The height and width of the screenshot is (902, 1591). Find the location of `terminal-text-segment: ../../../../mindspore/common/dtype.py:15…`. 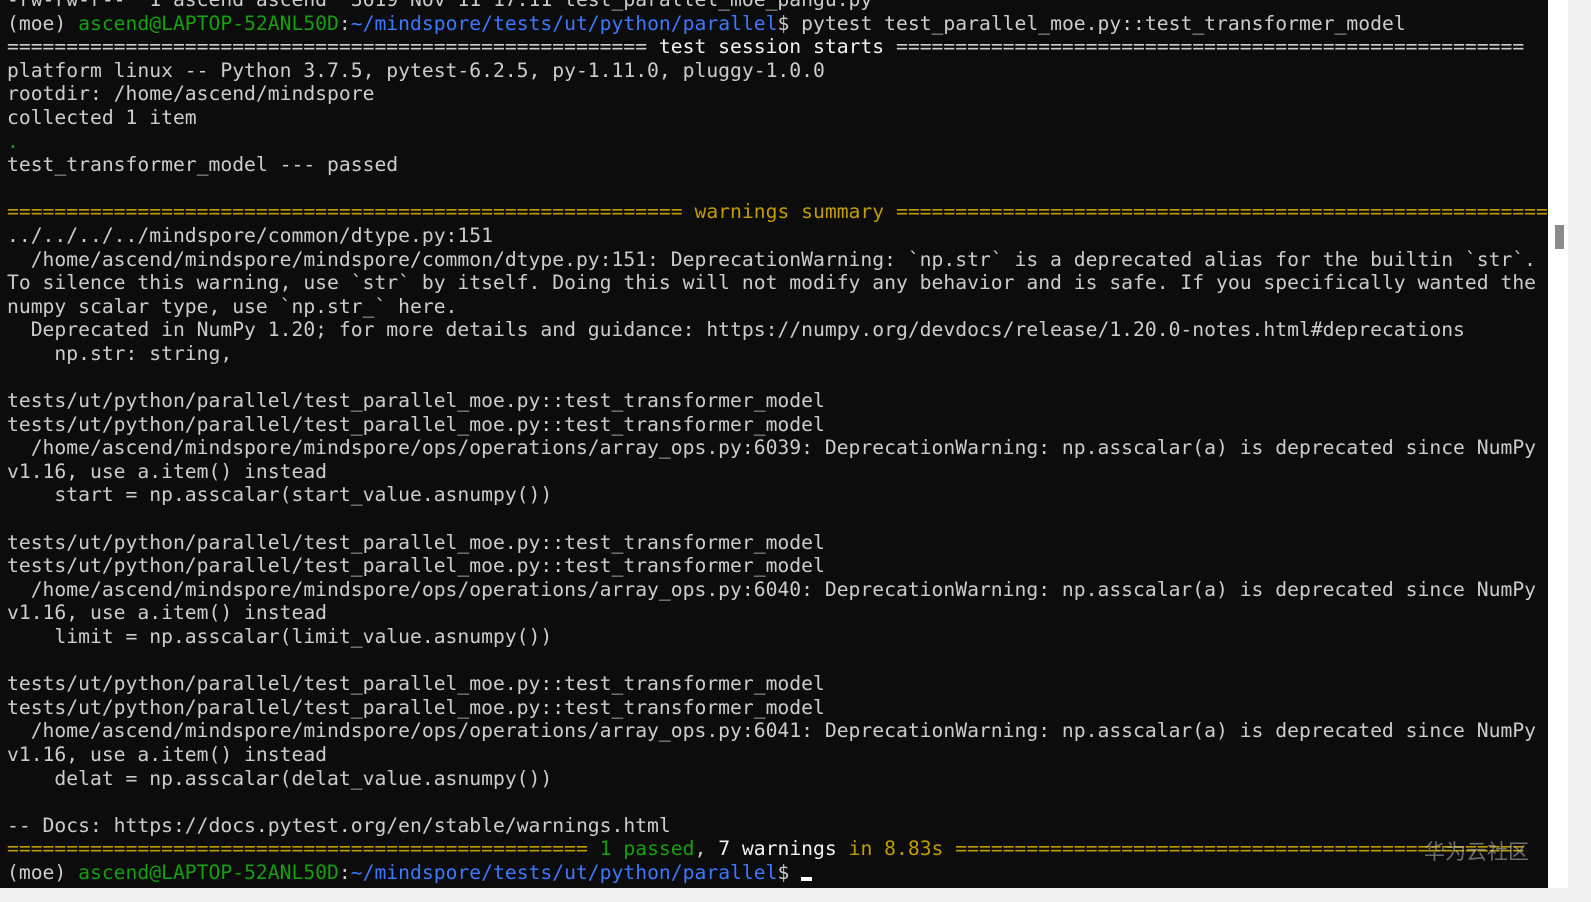

terminal-text-segment: ../../../../mindspore/common/dtype.py:15… is located at coordinates (250, 235).